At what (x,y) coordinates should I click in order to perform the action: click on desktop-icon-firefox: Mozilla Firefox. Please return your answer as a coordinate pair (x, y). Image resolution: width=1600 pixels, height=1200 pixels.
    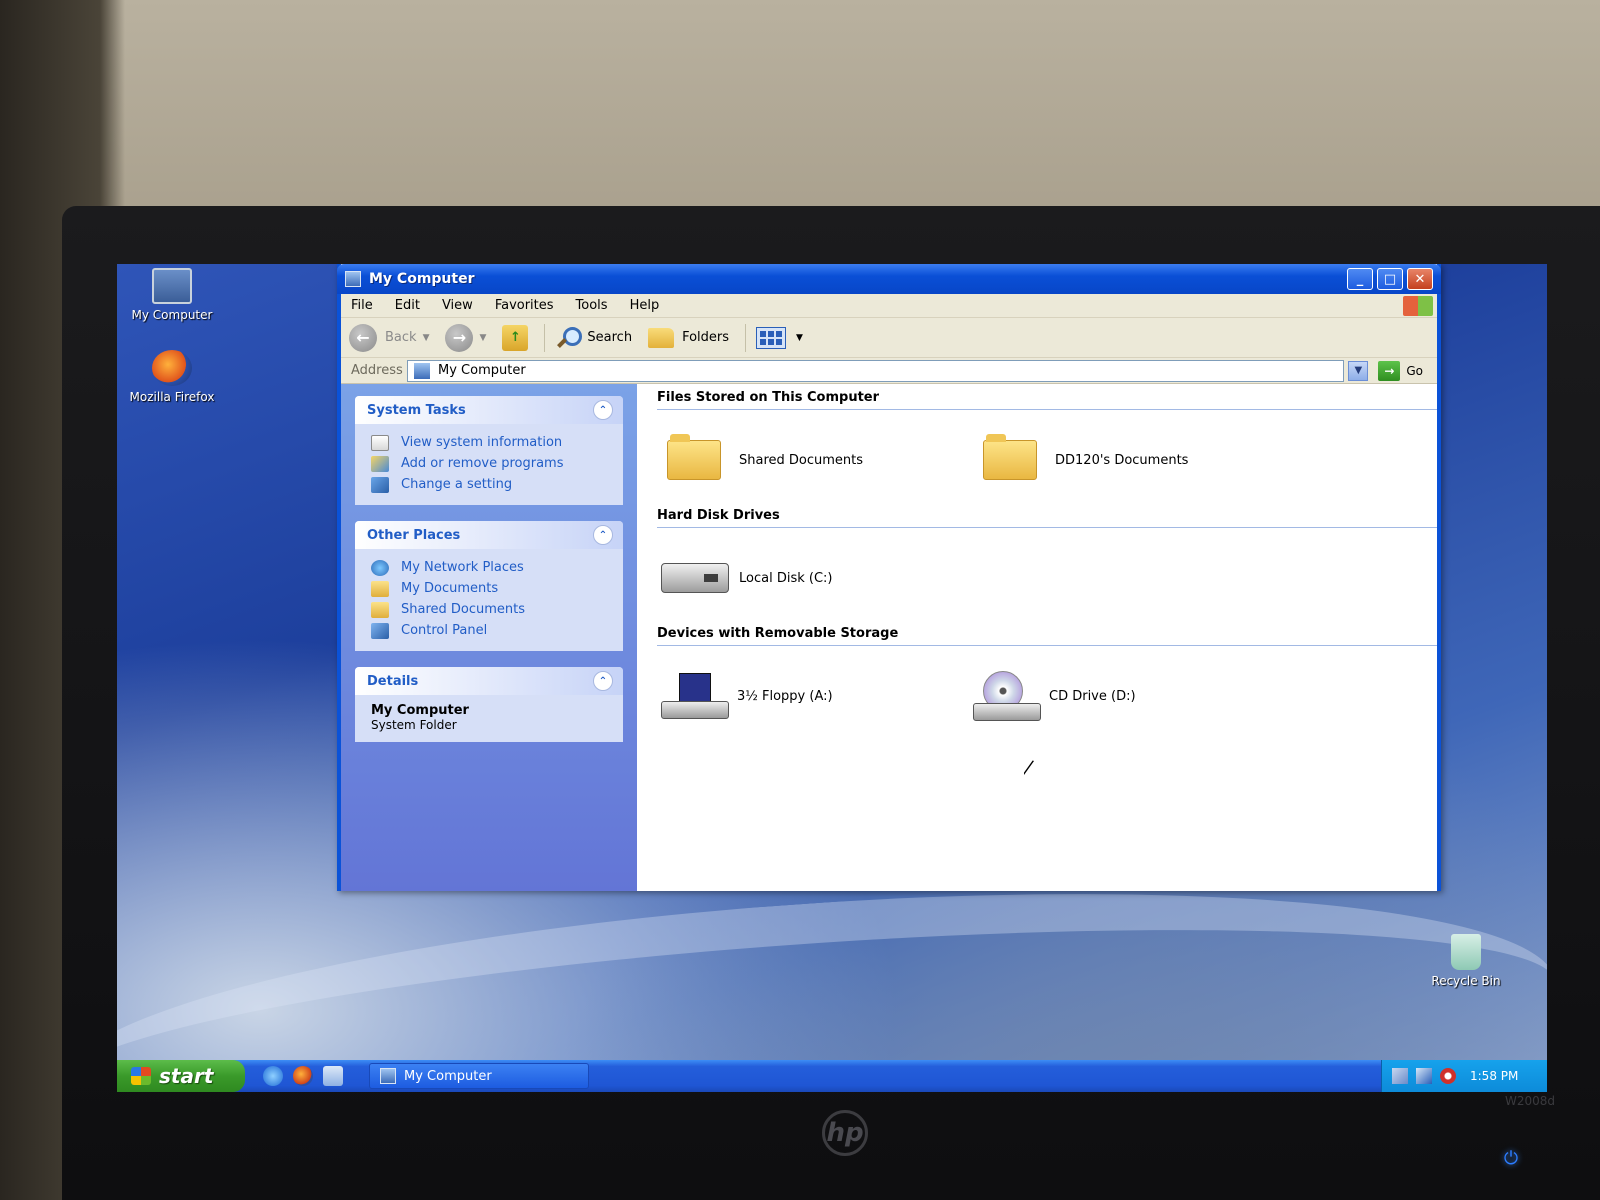
    Looking at the image, I should click on (172, 377).